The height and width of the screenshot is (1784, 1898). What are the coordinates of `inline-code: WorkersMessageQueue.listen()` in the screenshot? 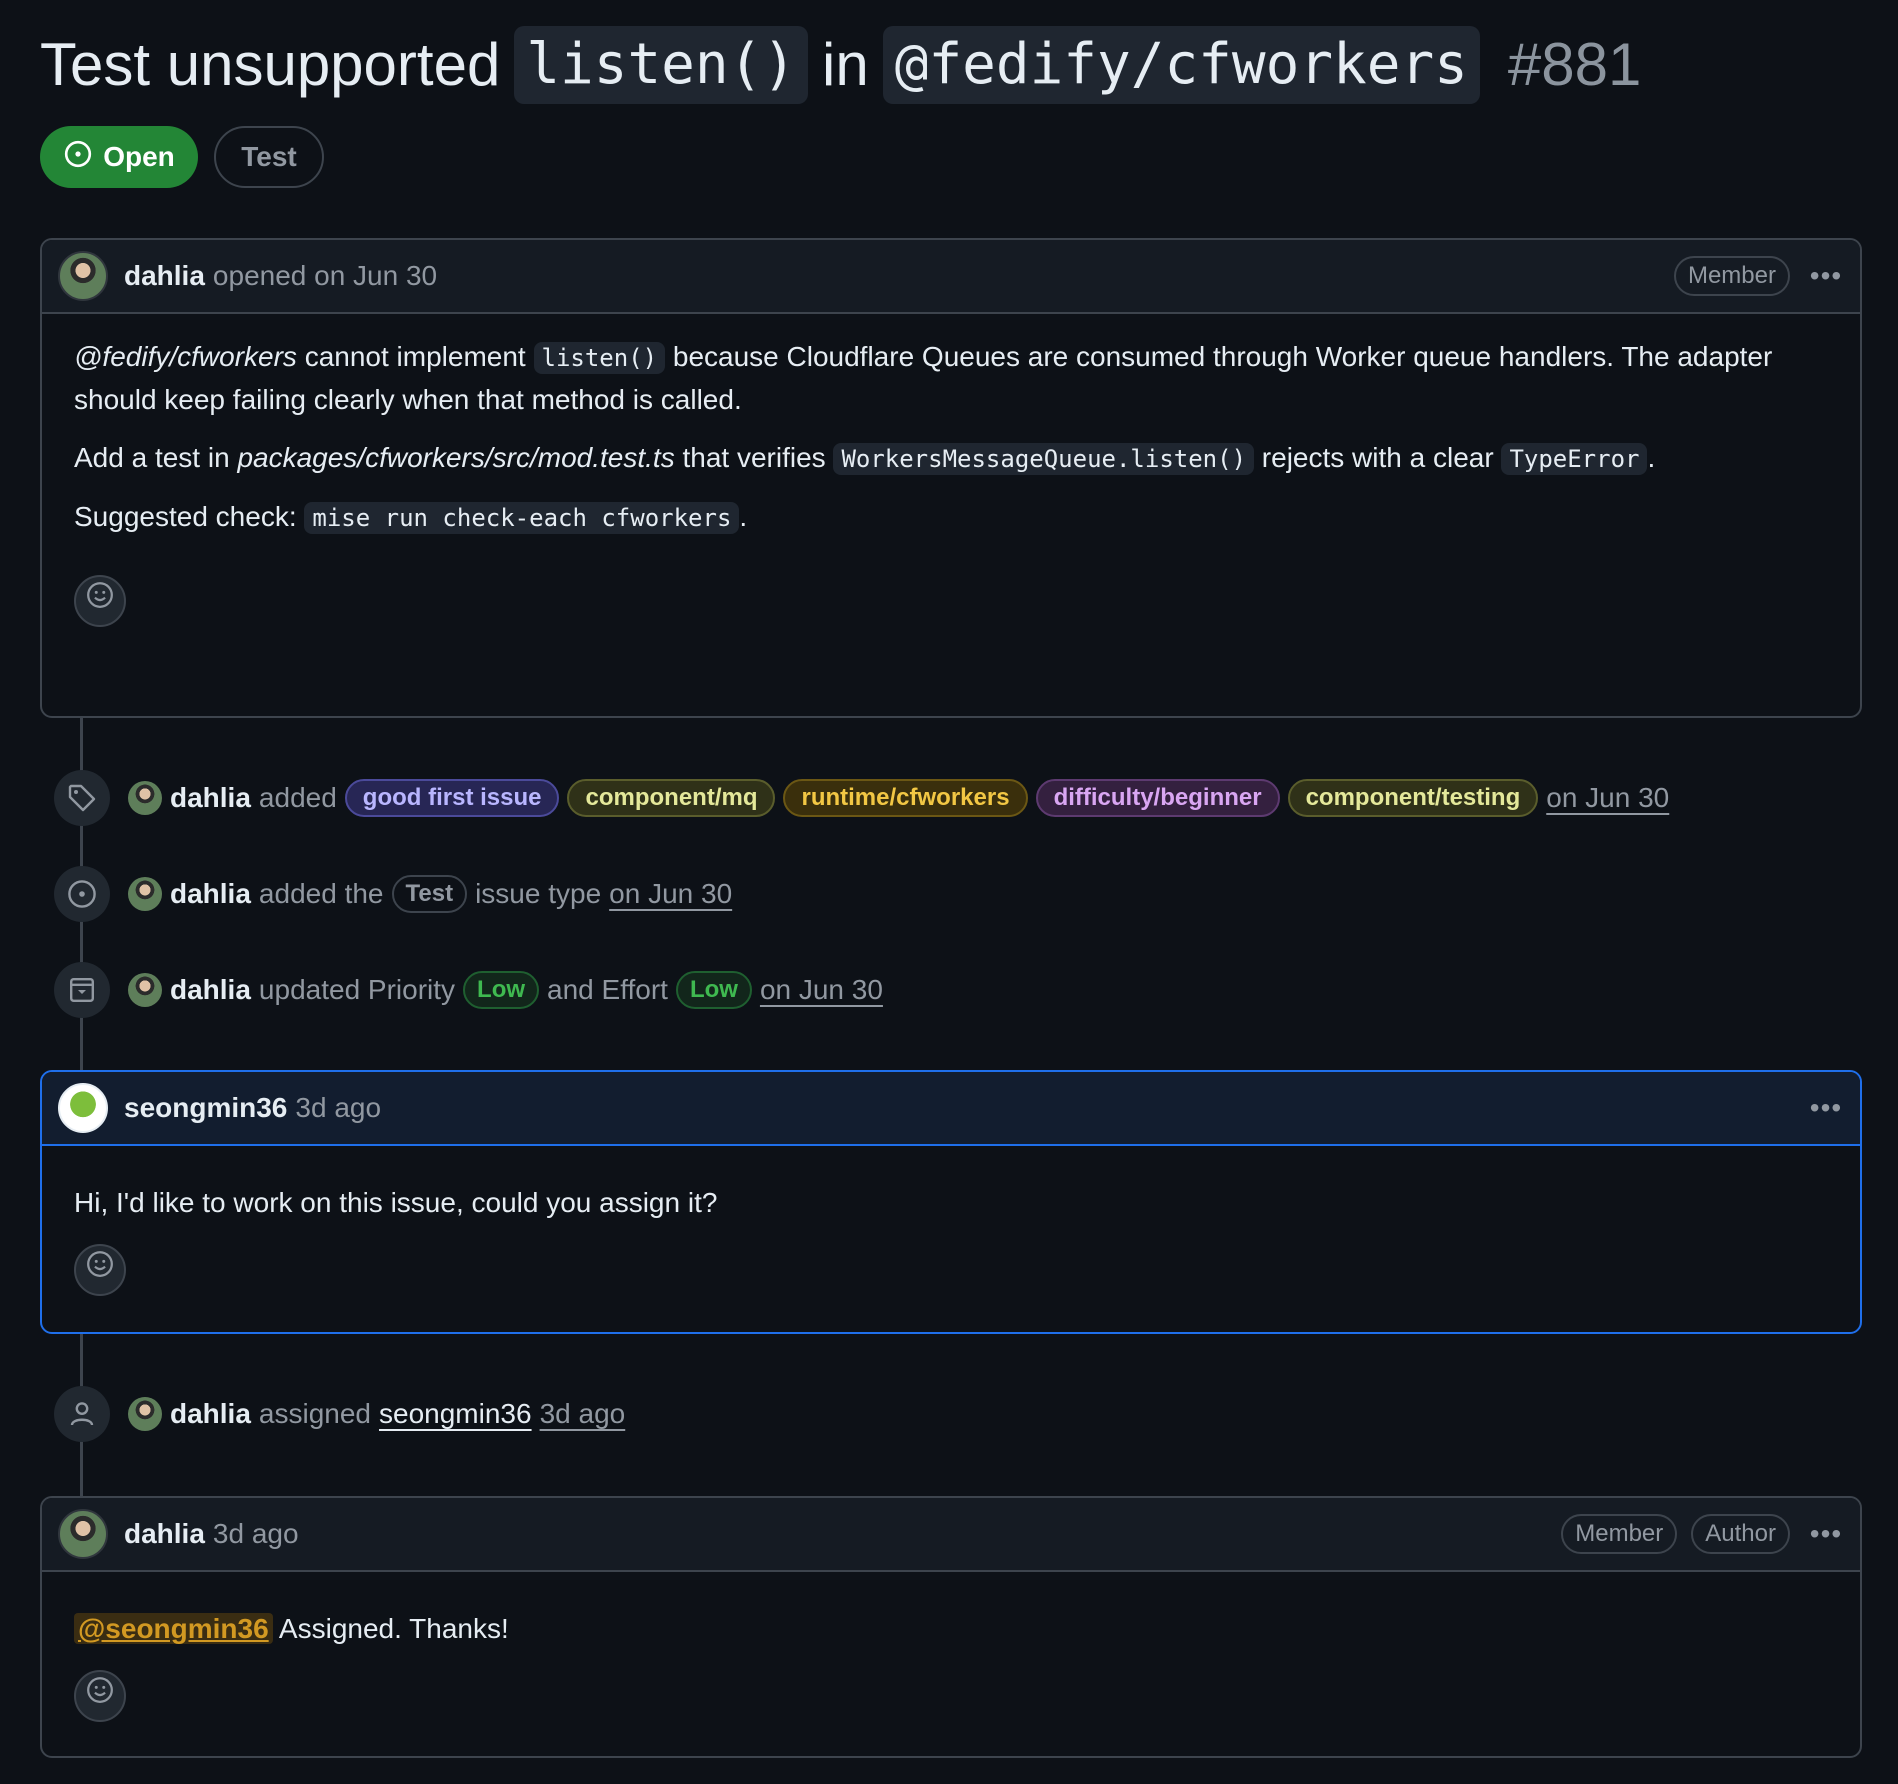 It's located at (1044, 459).